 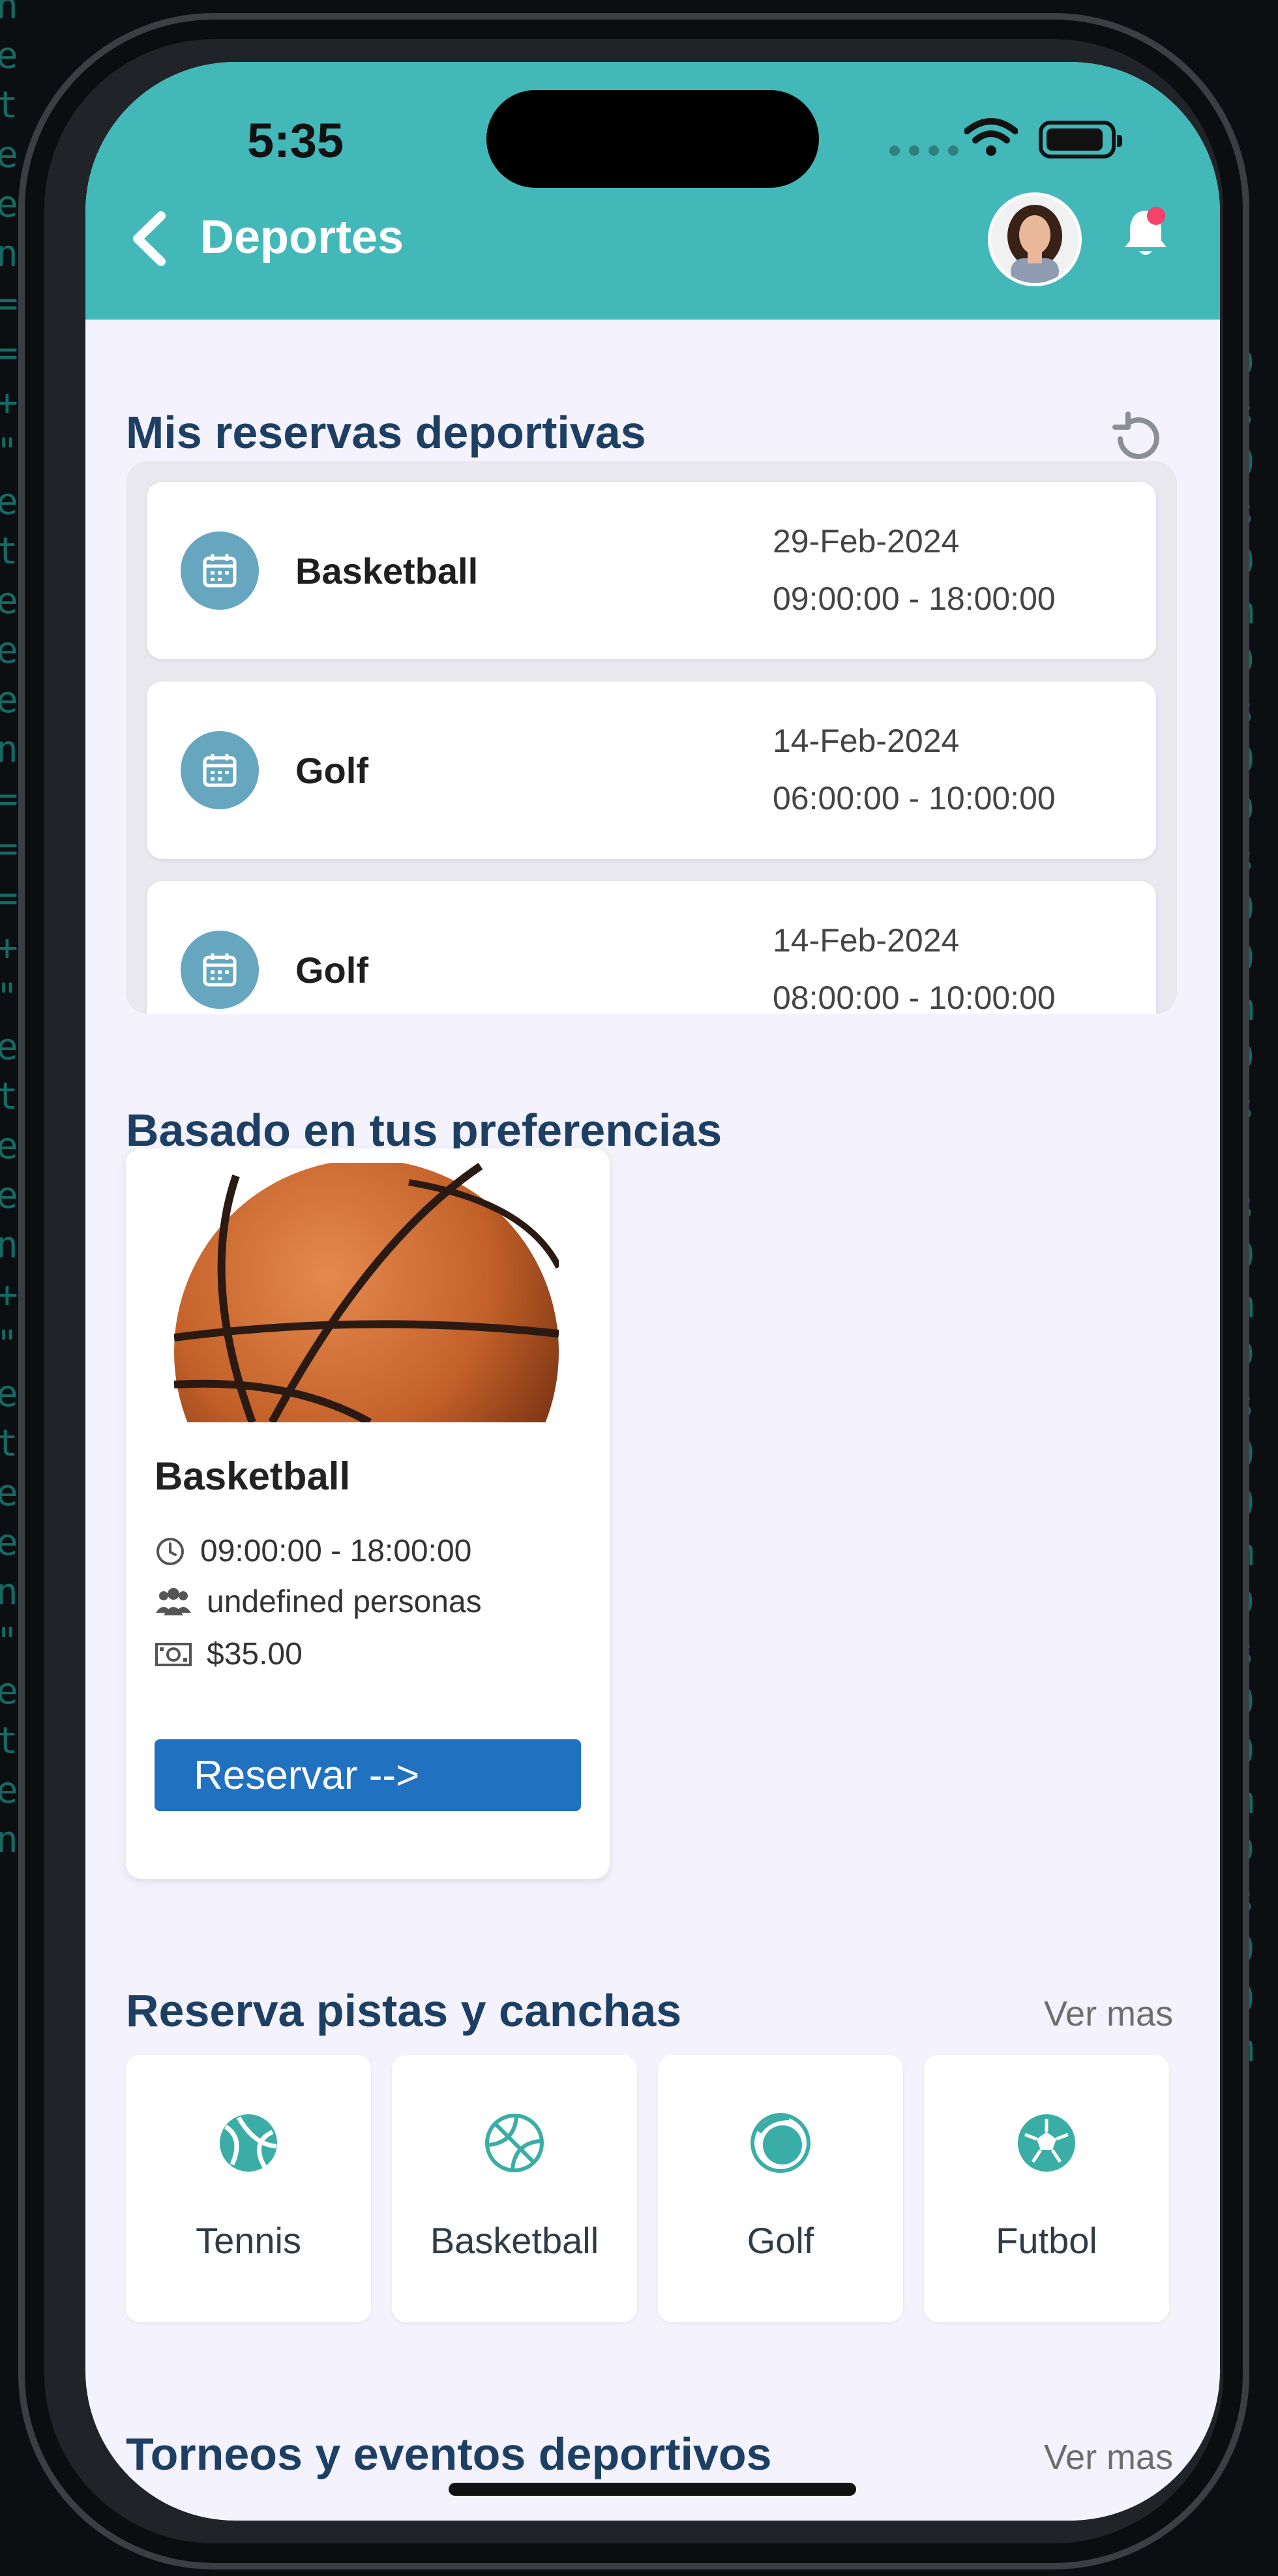 What do you see at coordinates (170, 1551) in the screenshot?
I see `clock-icon` at bounding box center [170, 1551].